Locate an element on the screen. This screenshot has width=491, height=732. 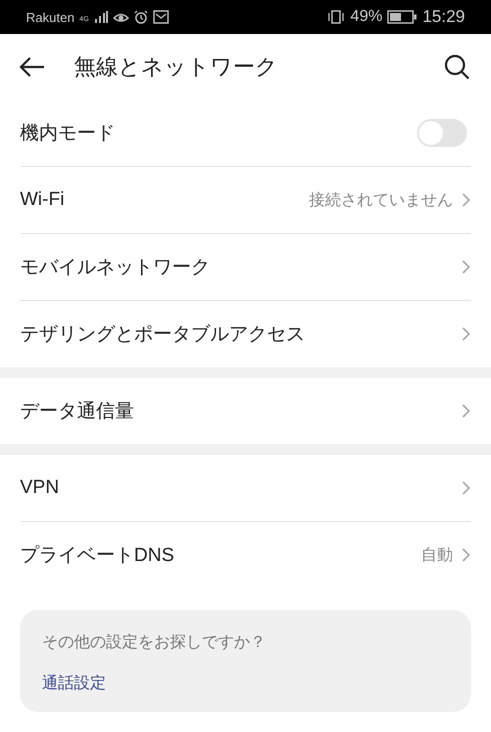
row-label: テザリングとポータブルアクセス is located at coordinates (162, 335).